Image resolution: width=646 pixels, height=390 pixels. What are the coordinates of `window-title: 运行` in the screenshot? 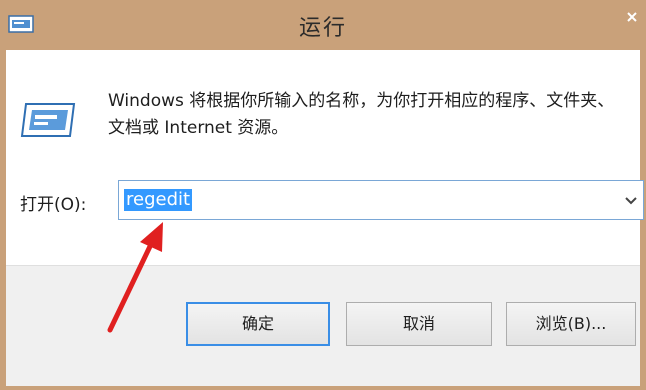 It's located at (322, 28).